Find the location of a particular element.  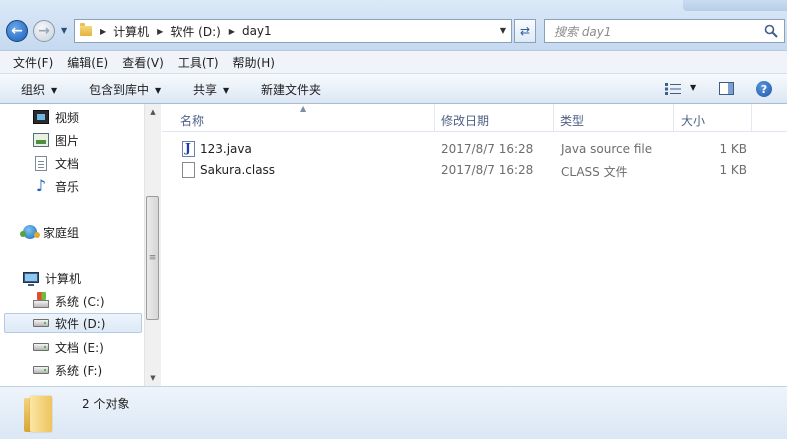

document-library-icon is located at coordinates (41, 163).